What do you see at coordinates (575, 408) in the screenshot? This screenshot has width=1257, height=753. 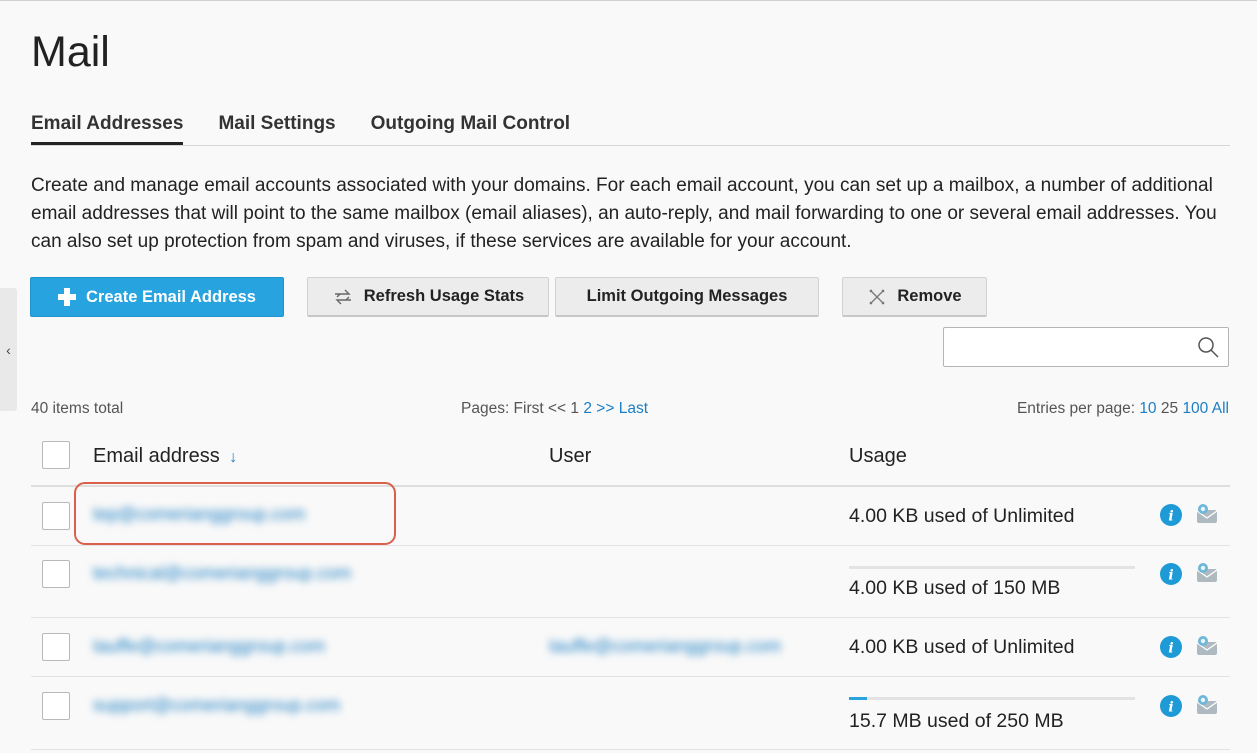 I see `pagination-current-page: 1` at bounding box center [575, 408].